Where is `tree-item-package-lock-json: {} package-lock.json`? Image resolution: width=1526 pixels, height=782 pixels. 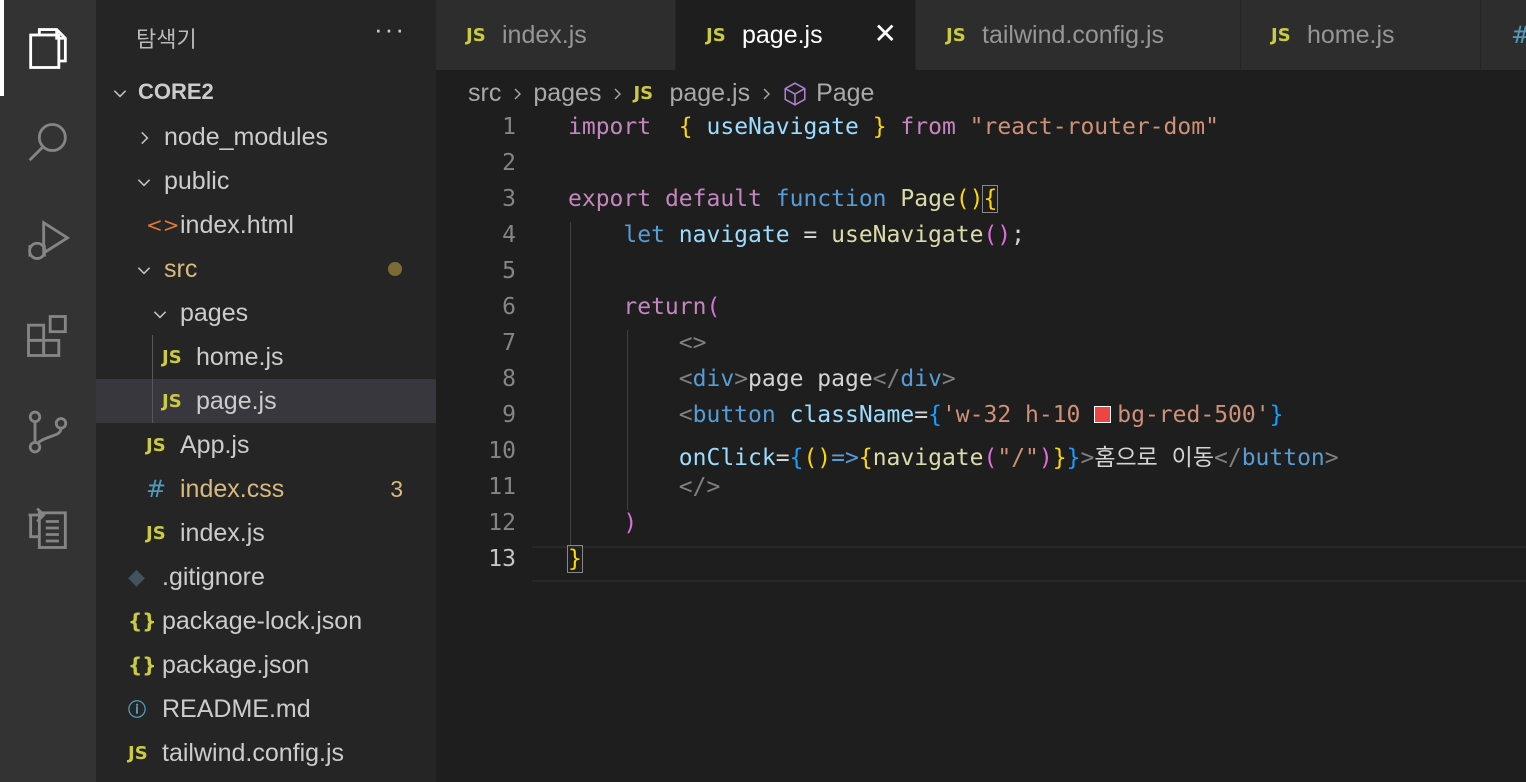 tree-item-package-lock-json: {} package-lock.json is located at coordinates (266, 621).